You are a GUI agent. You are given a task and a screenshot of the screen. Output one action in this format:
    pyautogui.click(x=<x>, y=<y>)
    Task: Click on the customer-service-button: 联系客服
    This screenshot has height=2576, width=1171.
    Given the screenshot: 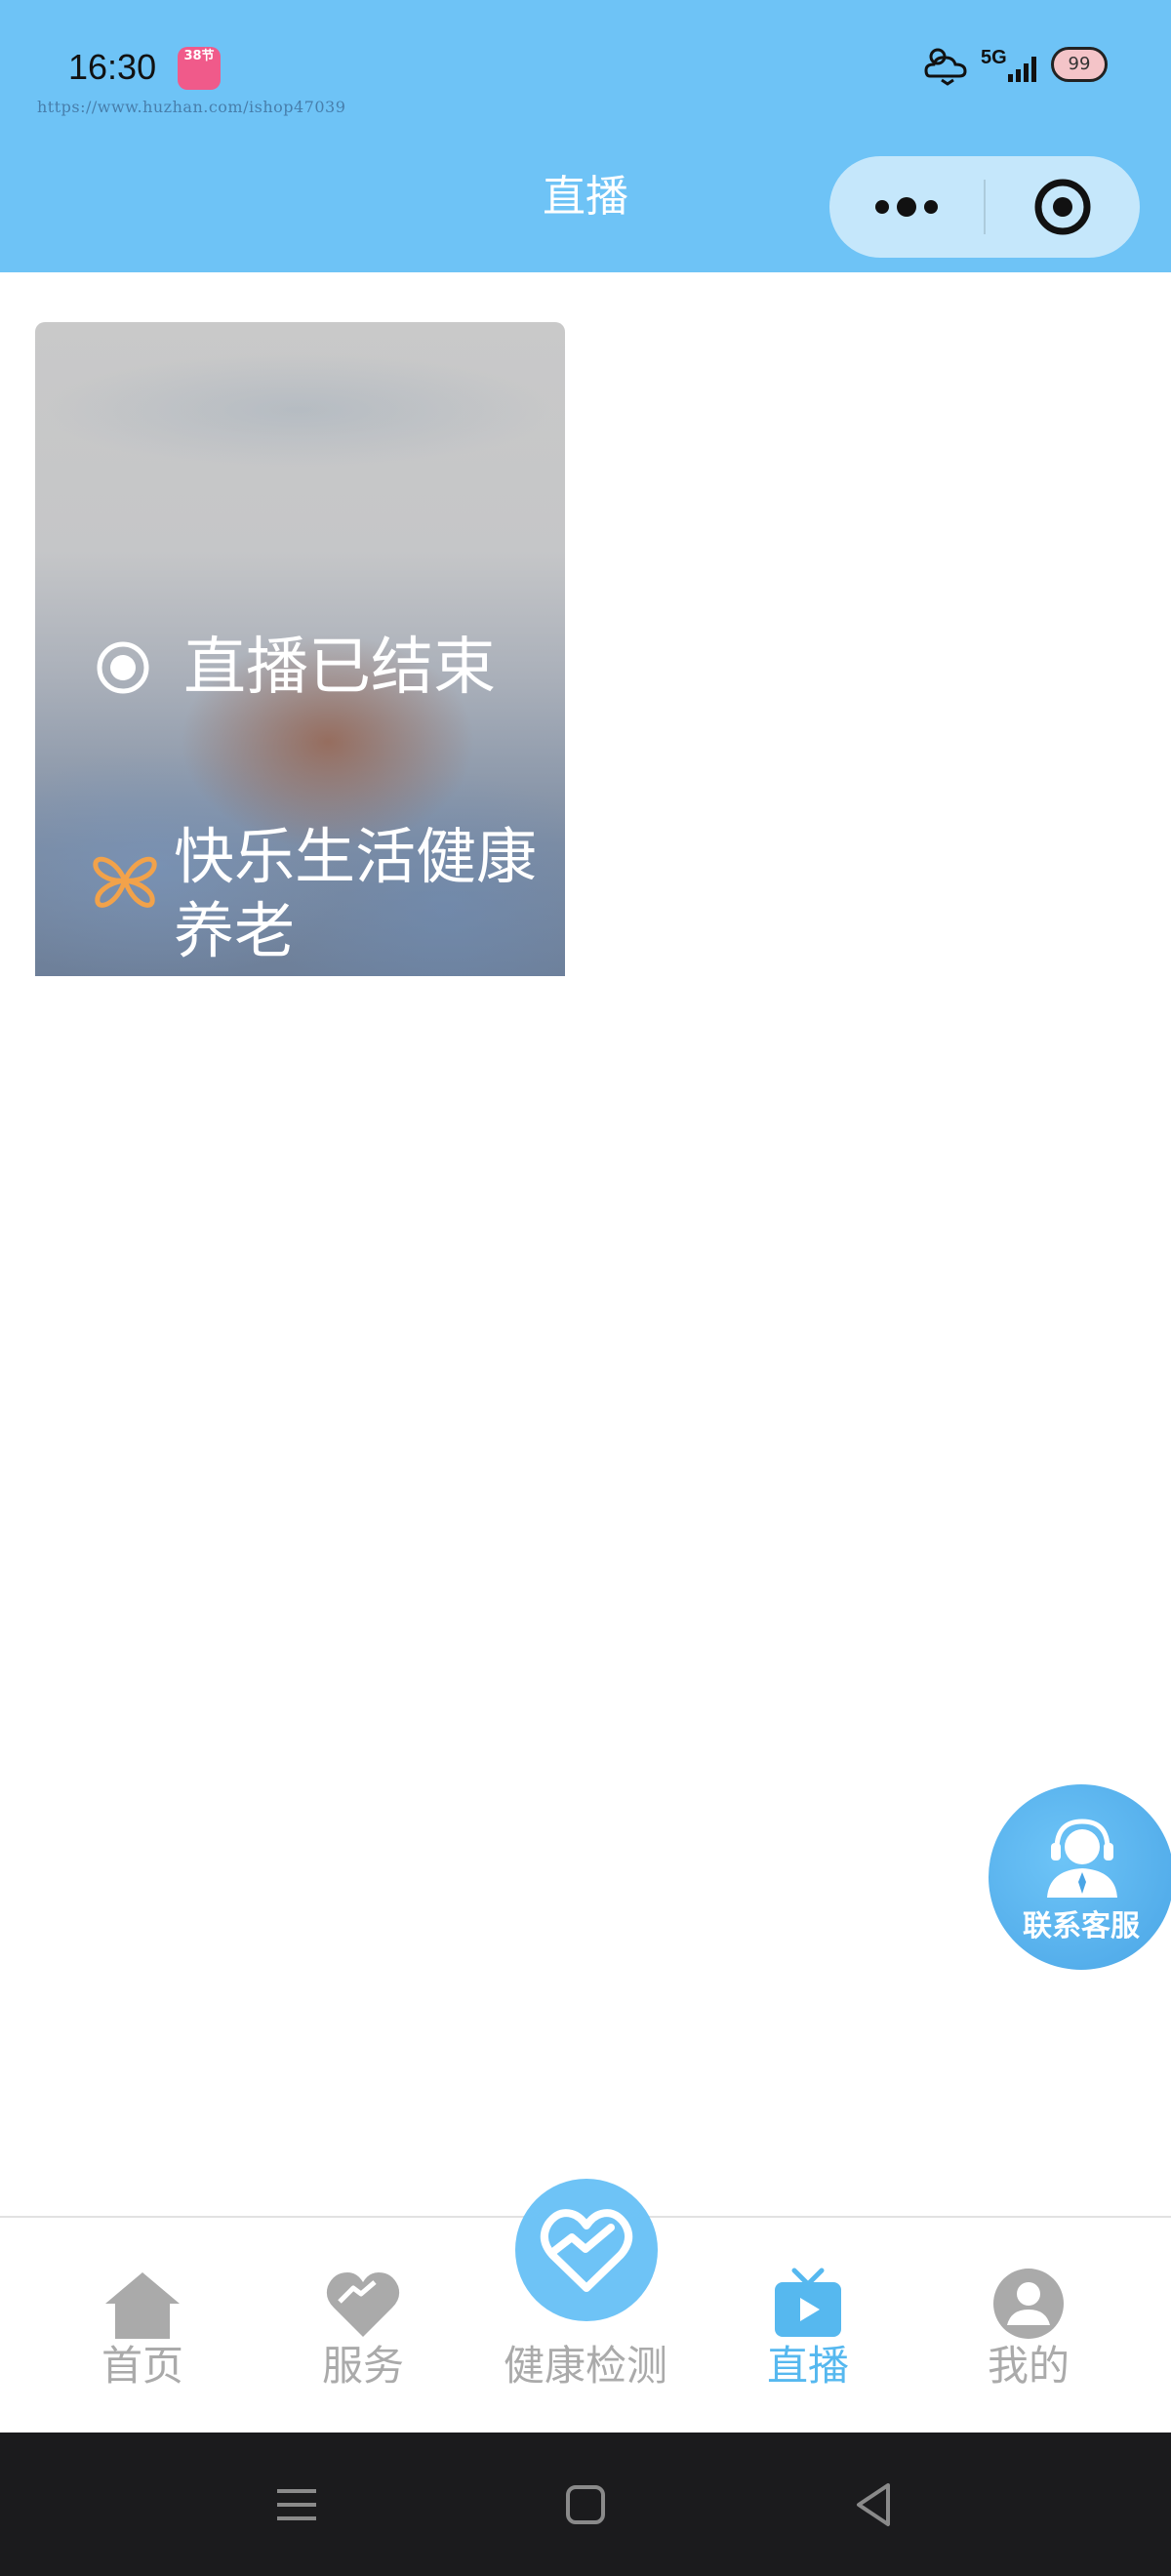 What is the action you would take?
    pyautogui.click(x=1080, y=1877)
    